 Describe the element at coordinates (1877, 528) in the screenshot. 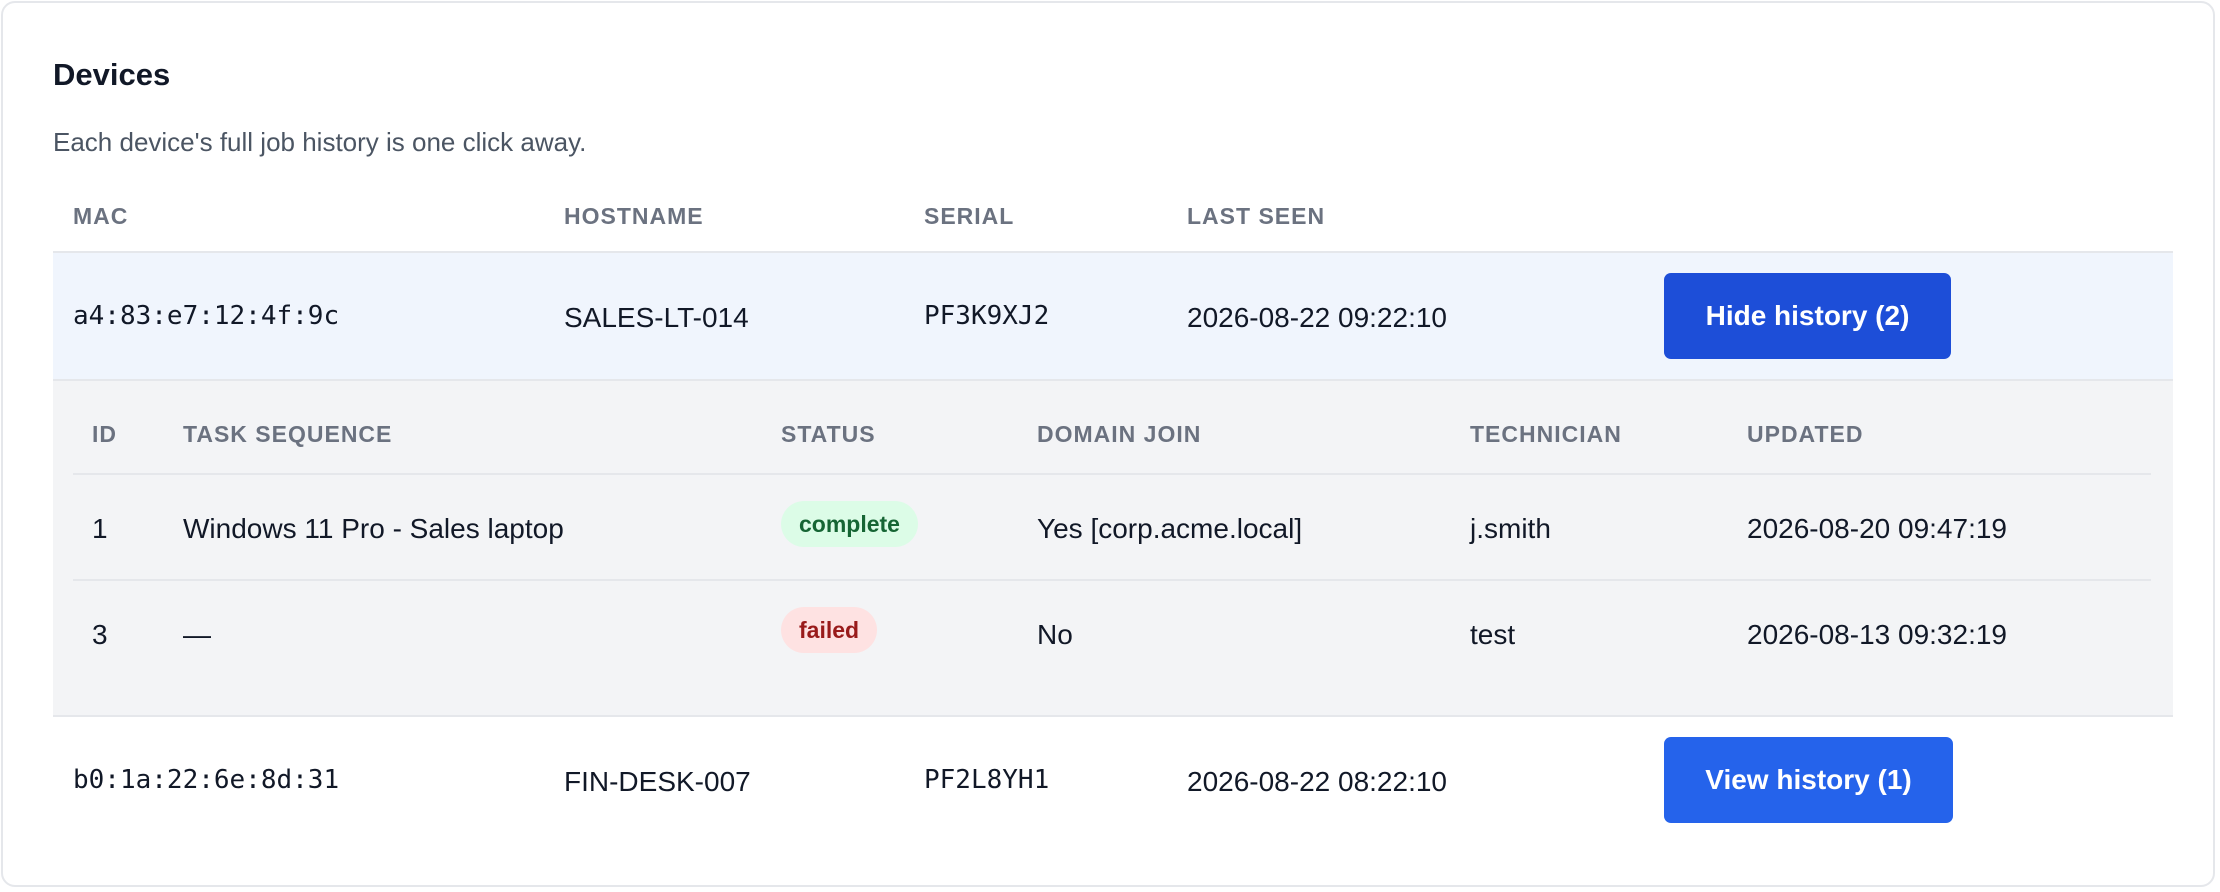

I see `history-updated: 2026-08-20 09:47:19` at that location.